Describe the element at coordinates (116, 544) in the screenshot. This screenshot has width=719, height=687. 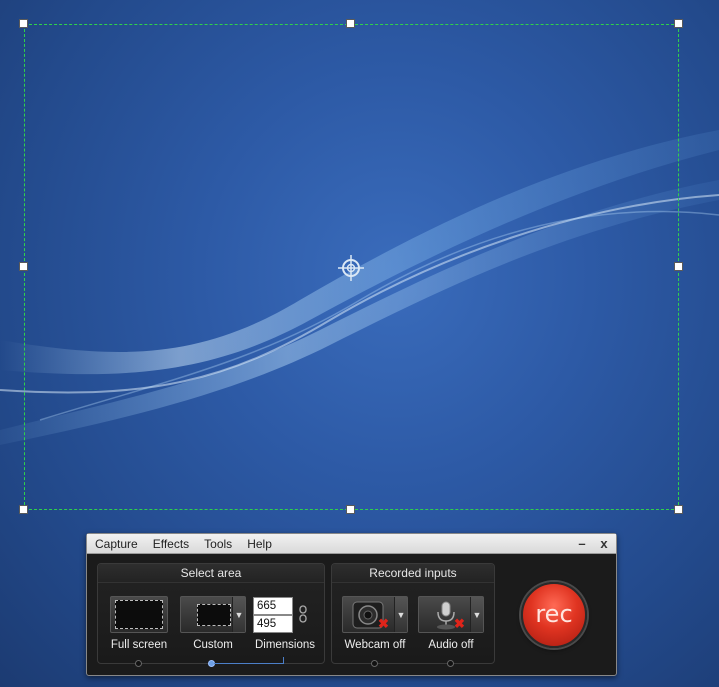
I see `menu-capture: Capture` at that location.